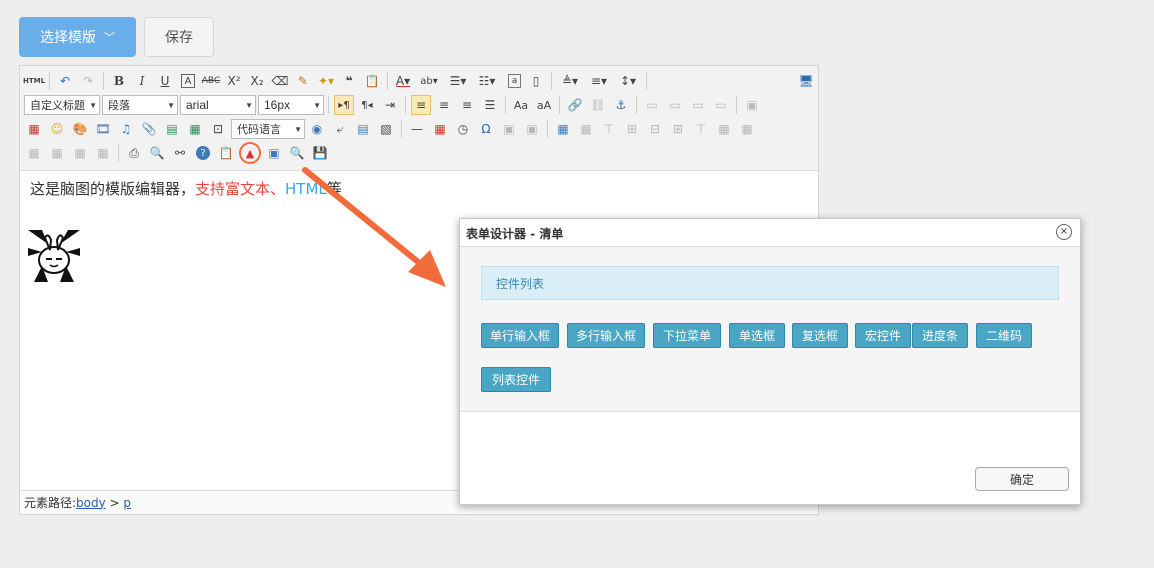  Describe the element at coordinates (444, 105) in the screenshot. I see `align-center-icon: ≡` at that location.